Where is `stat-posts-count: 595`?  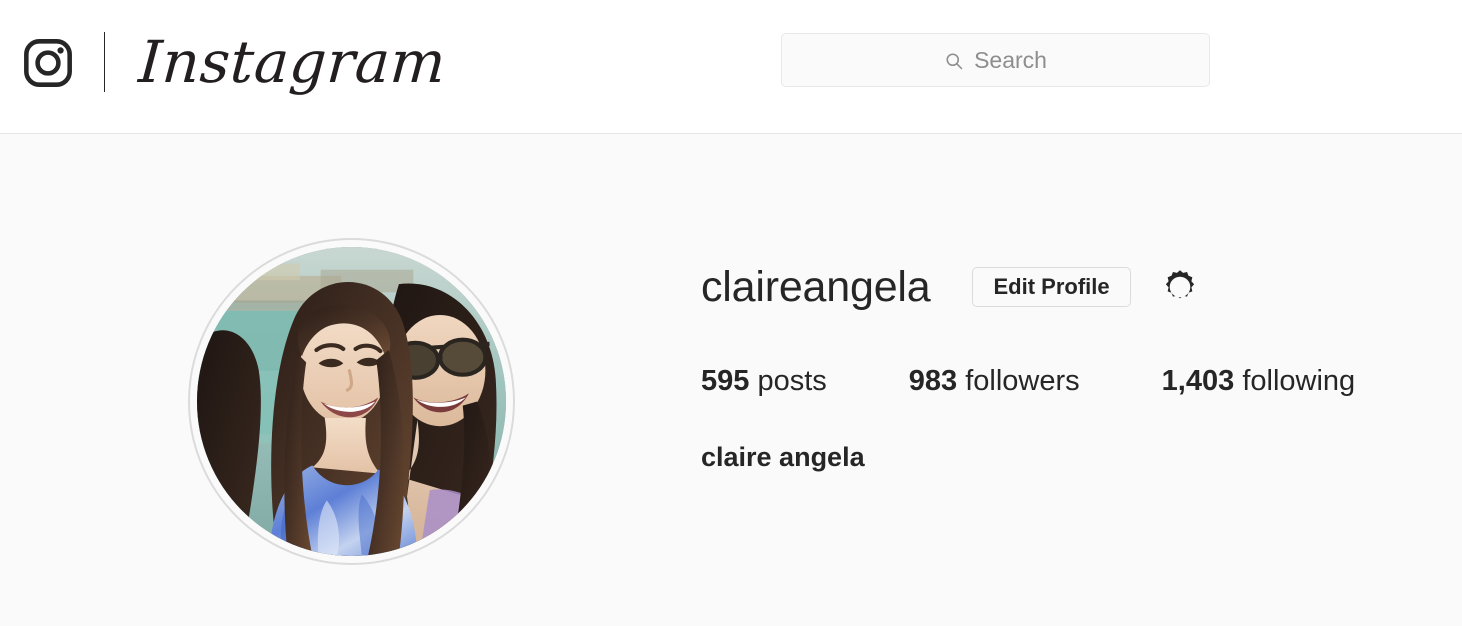
stat-posts-count: 595 is located at coordinates (725, 381).